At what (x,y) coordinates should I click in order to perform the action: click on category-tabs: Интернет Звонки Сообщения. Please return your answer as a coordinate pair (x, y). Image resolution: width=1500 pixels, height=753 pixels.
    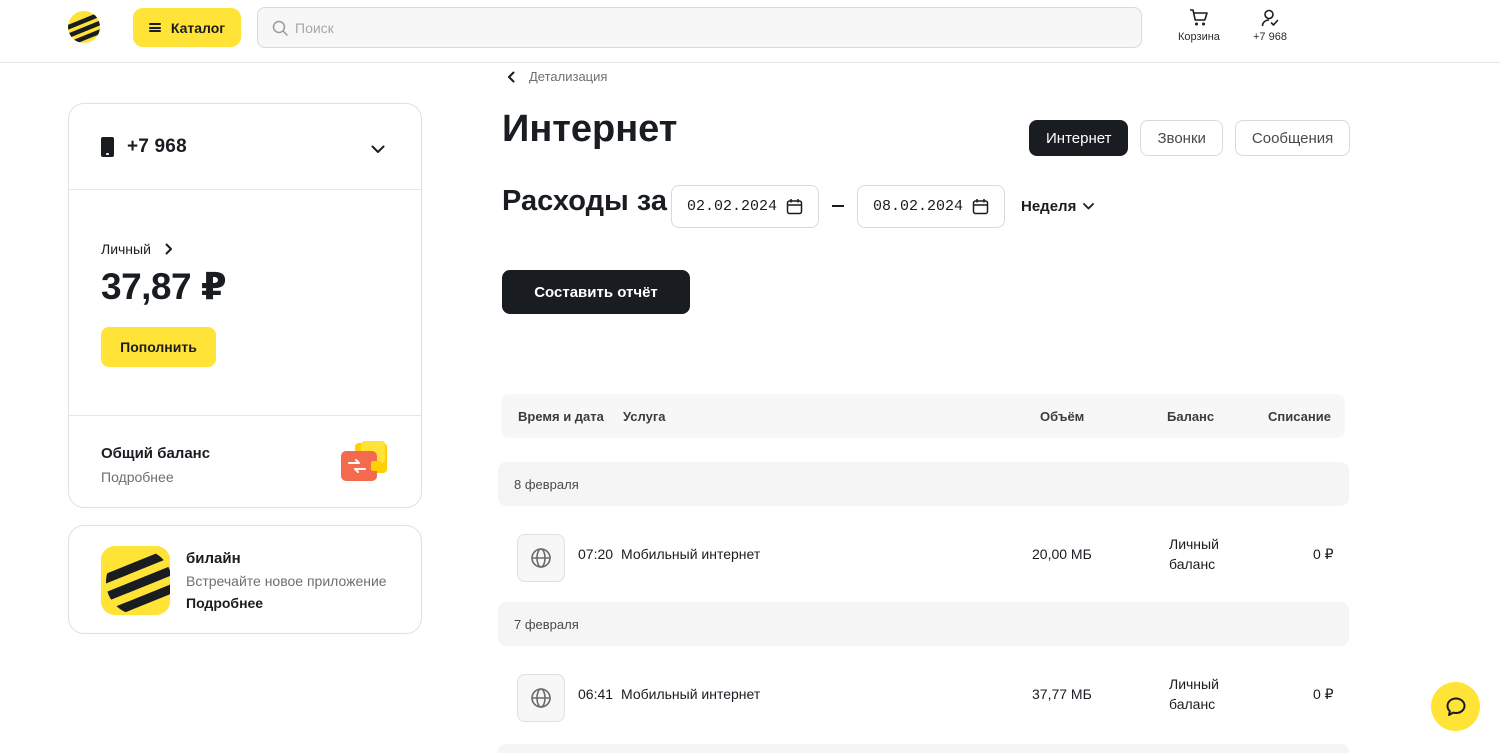
    Looking at the image, I should click on (1190, 138).